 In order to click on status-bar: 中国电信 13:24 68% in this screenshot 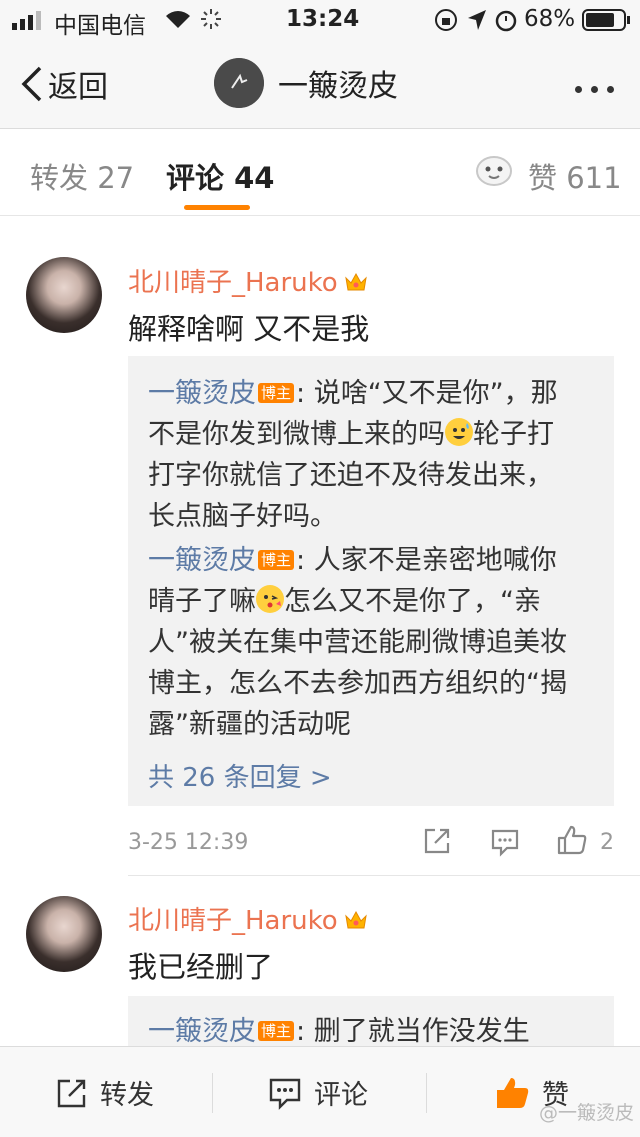, I will do `click(320, 20)`.